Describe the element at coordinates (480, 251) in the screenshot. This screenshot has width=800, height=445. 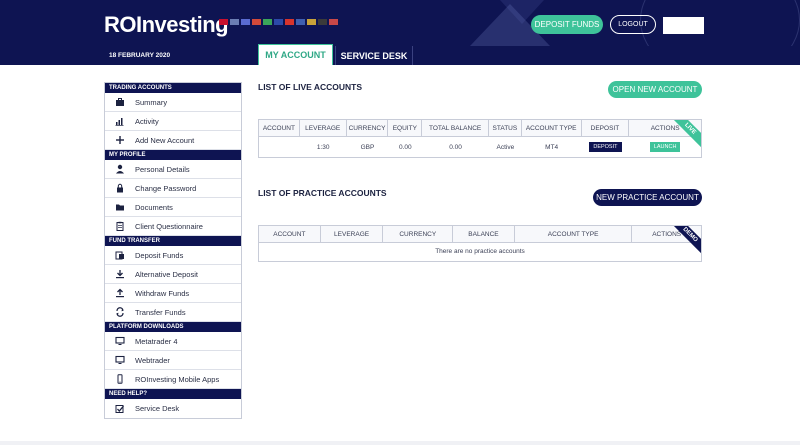
I see `empty-message: There are no practice accounts` at that location.